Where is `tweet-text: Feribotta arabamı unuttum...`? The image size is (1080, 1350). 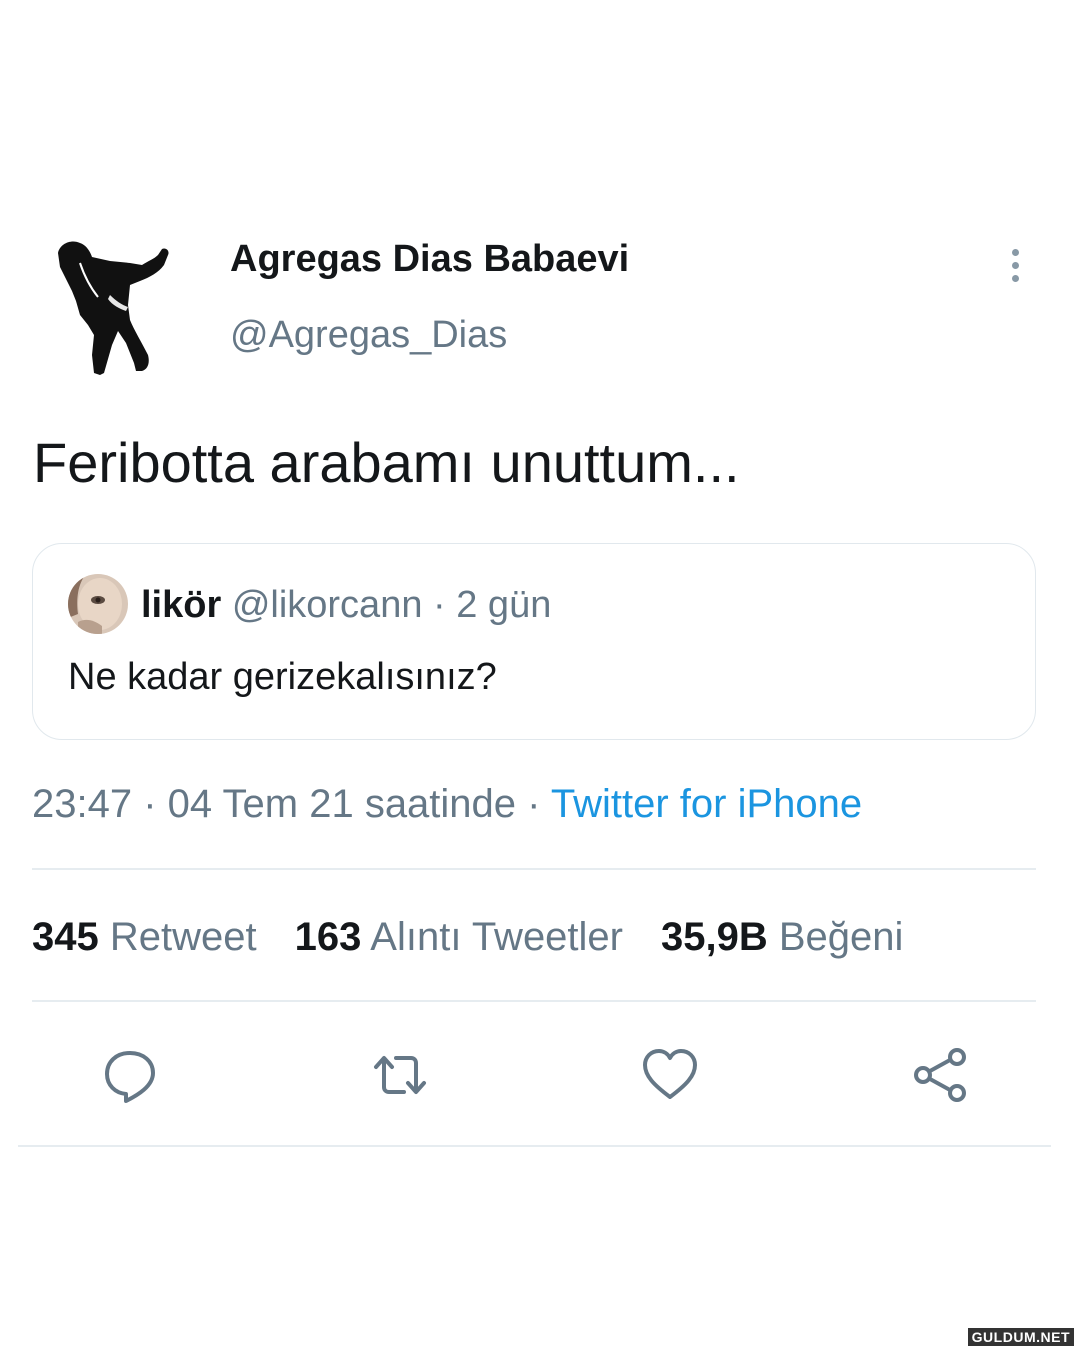 tweet-text: Feribotta arabamı unuttum... is located at coordinates (386, 462).